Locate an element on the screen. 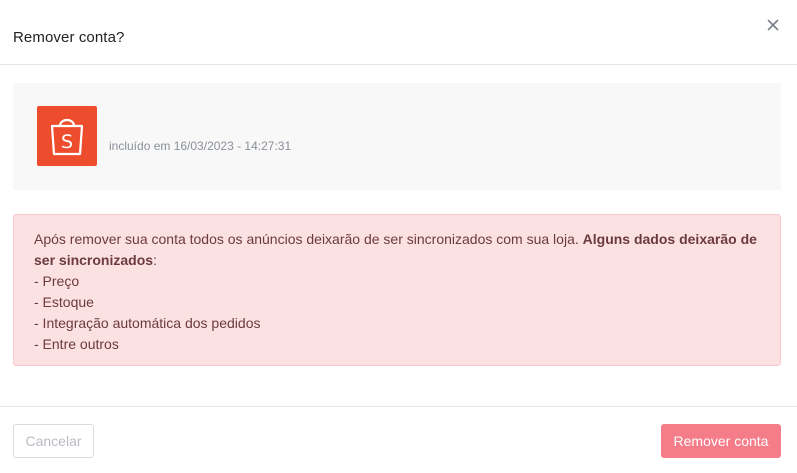  alert-list-item: - Entre outros is located at coordinates (76, 344).